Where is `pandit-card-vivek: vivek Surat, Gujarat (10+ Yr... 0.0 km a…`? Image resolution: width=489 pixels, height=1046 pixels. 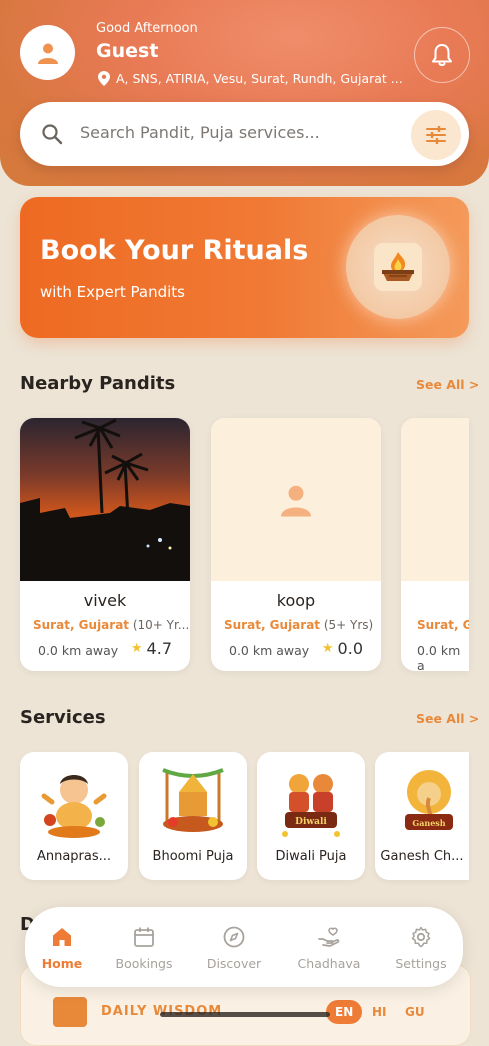
pandit-card-vivek: vivek Surat, Gujarat (10+ Yr... 0.0 km a… is located at coordinates (105, 544).